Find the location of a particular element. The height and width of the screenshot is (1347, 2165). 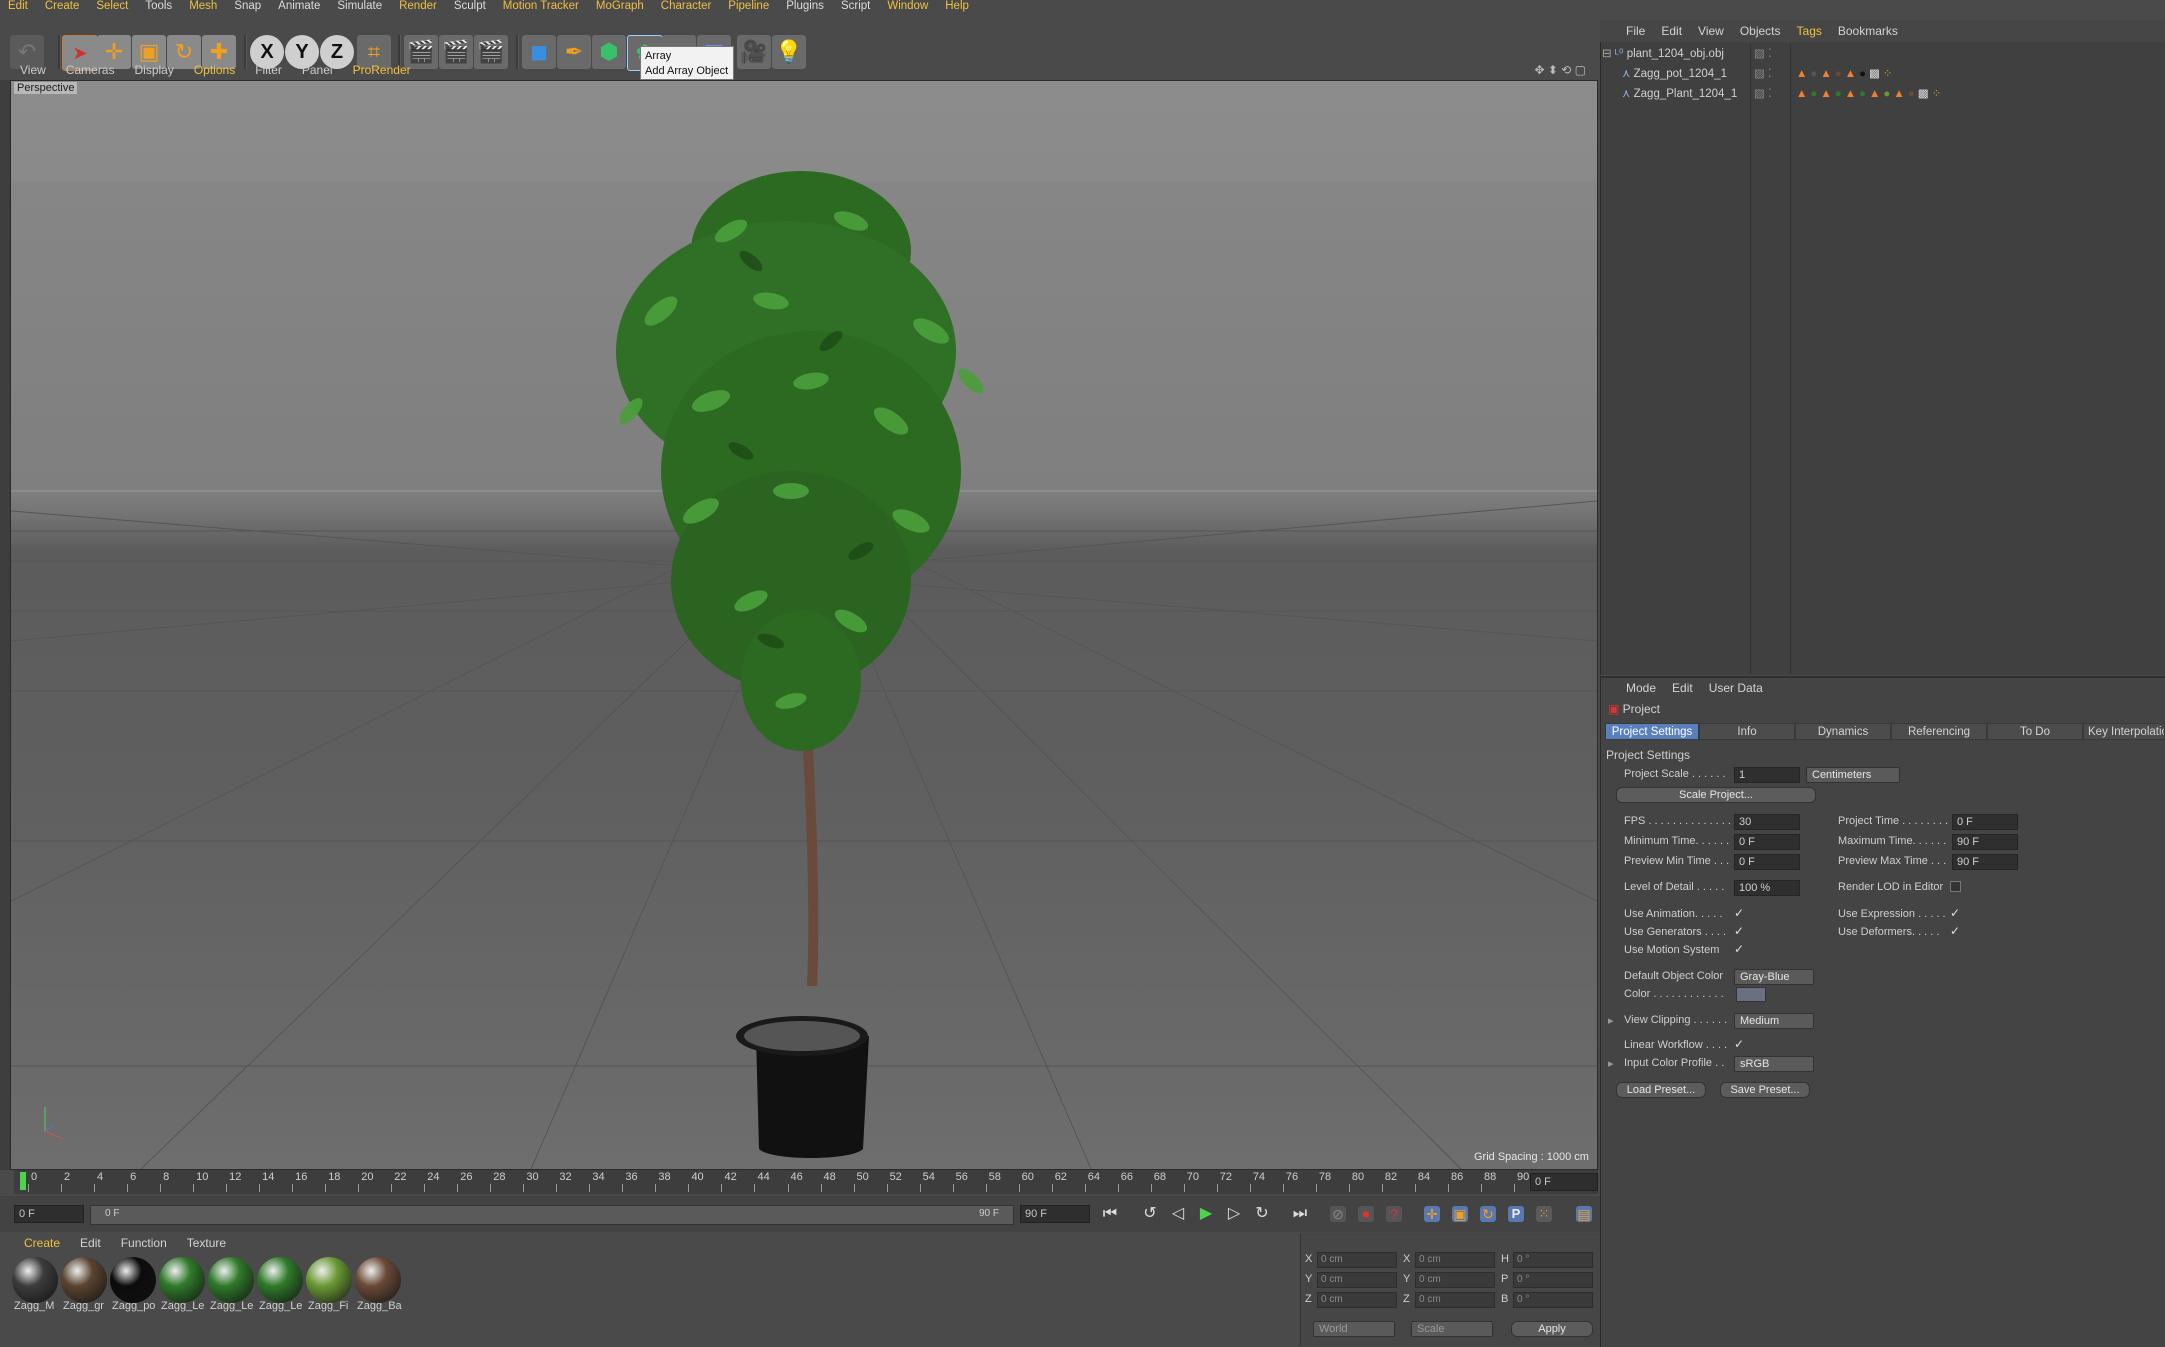

object-row-plant: ⋏ Zagg_Plant_1204_1 ▨ ⁚ ▲●▲●▲●▲●▲●▩⁘ is located at coordinates (1882, 94).